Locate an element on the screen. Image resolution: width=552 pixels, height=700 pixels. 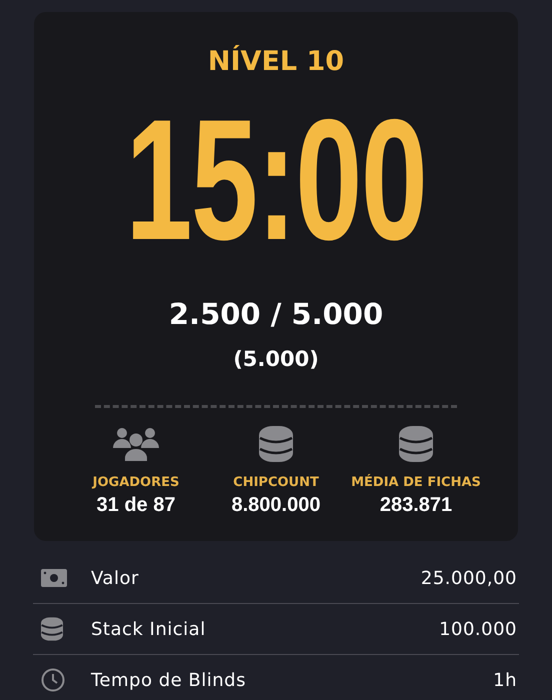
stat-value: 8.800.000 is located at coordinates (276, 505).